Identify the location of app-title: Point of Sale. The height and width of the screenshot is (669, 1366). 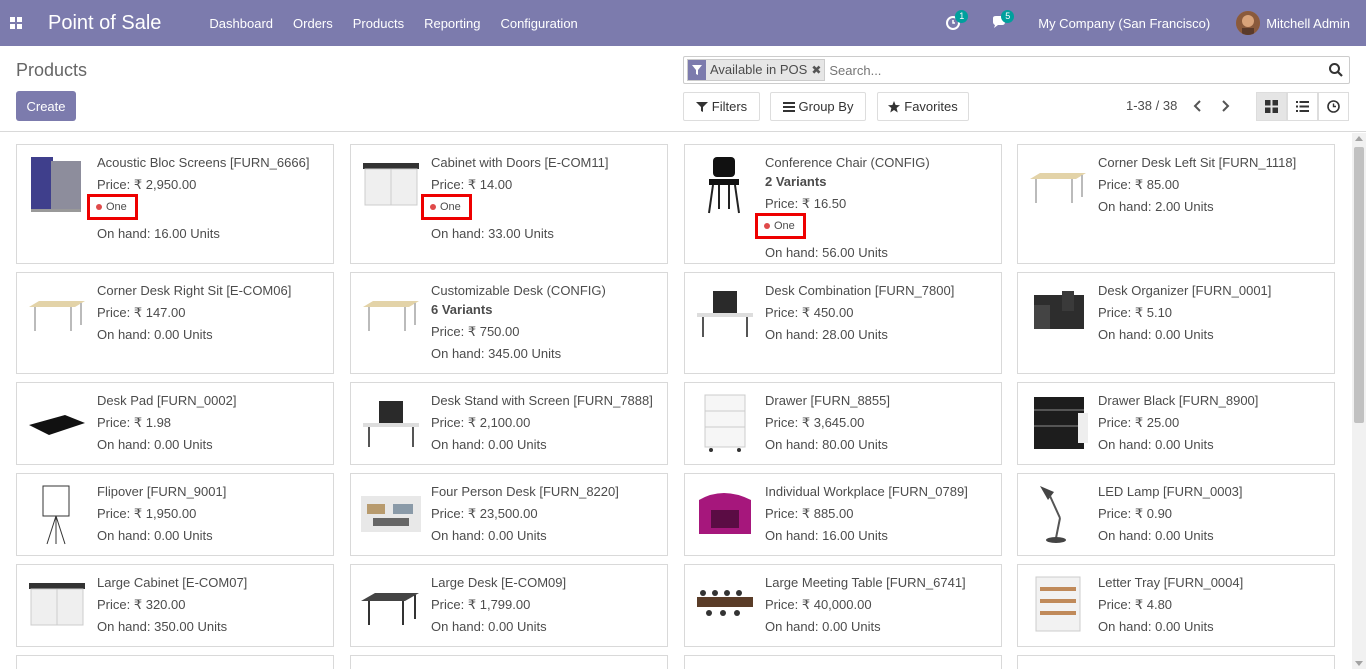
(104, 23).